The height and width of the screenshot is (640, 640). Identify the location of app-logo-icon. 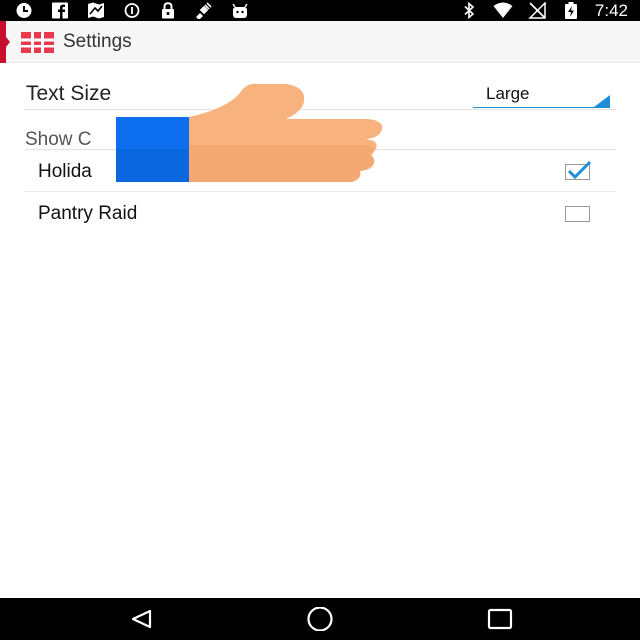
(37, 42).